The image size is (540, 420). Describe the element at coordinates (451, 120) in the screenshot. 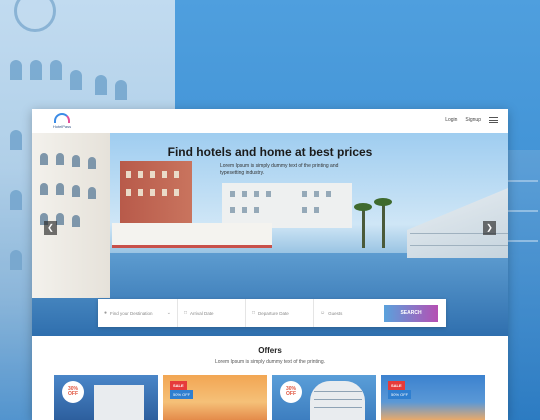

I see `login-link: Login` at that location.